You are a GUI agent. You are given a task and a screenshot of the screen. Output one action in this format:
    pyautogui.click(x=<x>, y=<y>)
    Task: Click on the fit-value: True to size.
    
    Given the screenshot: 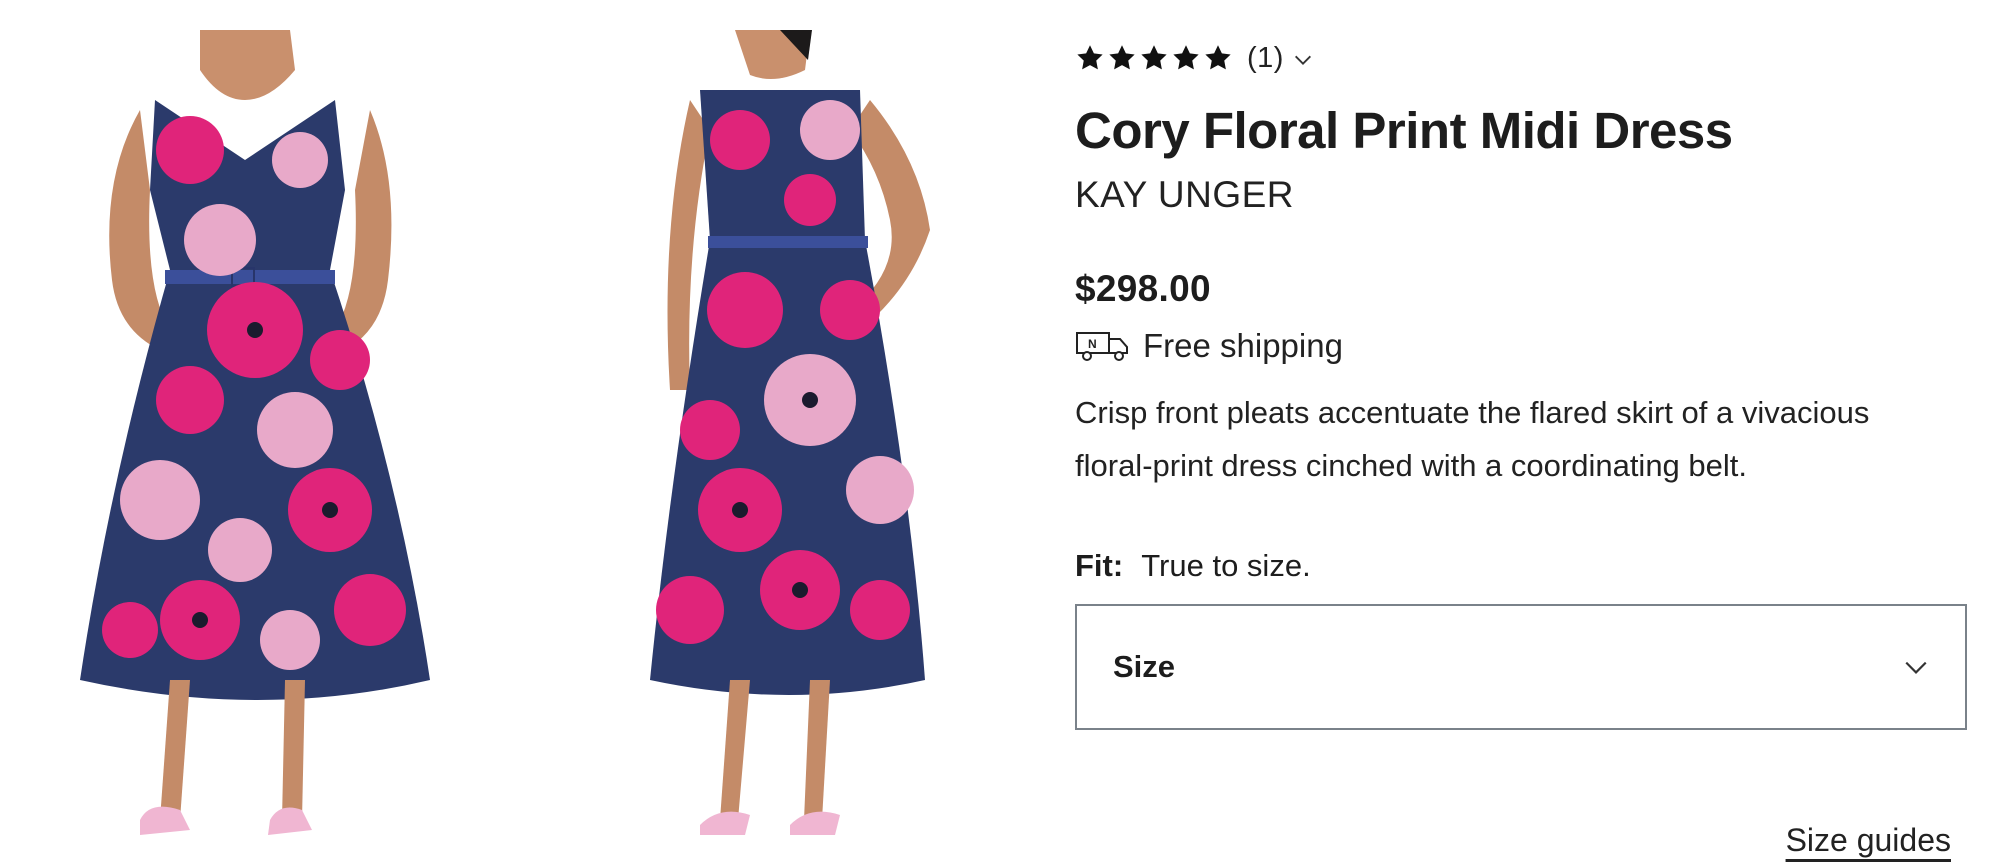 What is the action you would take?
    pyautogui.click(x=1226, y=565)
    